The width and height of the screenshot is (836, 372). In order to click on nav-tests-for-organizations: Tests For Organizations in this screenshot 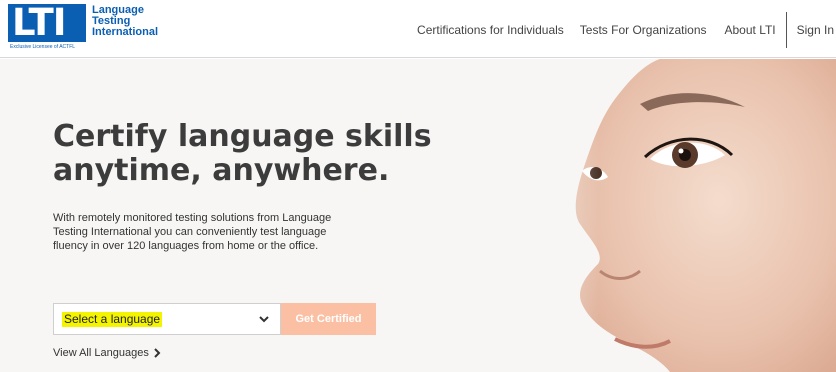, I will do `click(643, 30)`.